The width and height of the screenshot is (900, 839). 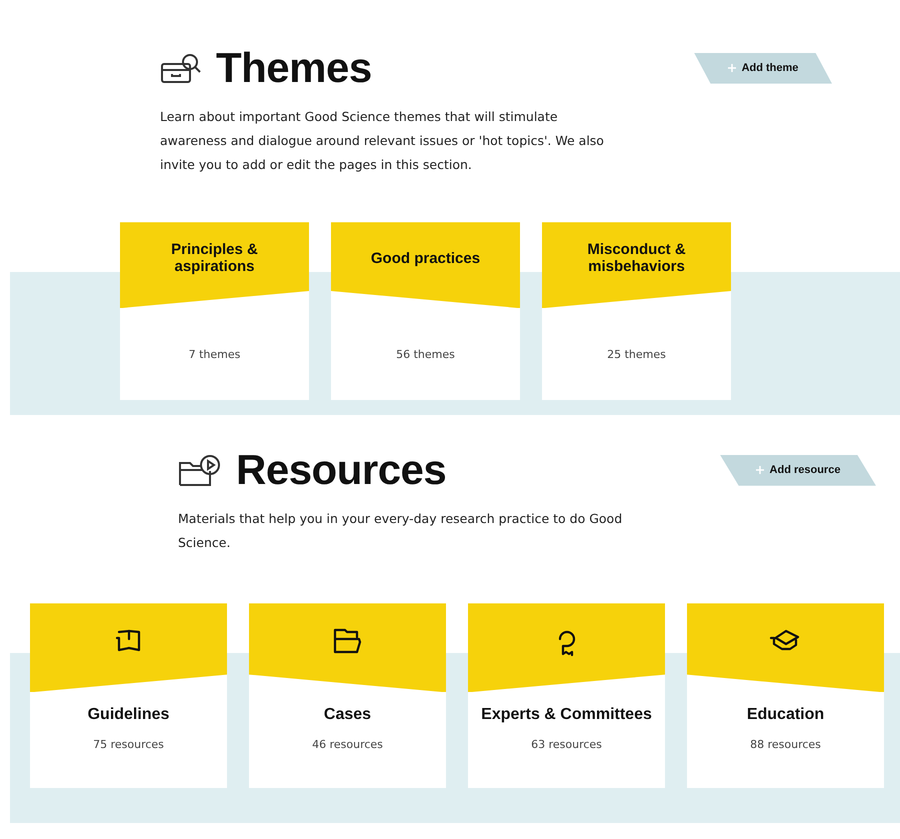 What do you see at coordinates (341, 470) in the screenshot?
I see `section-title: Resources` at bounding box center [341, 470].